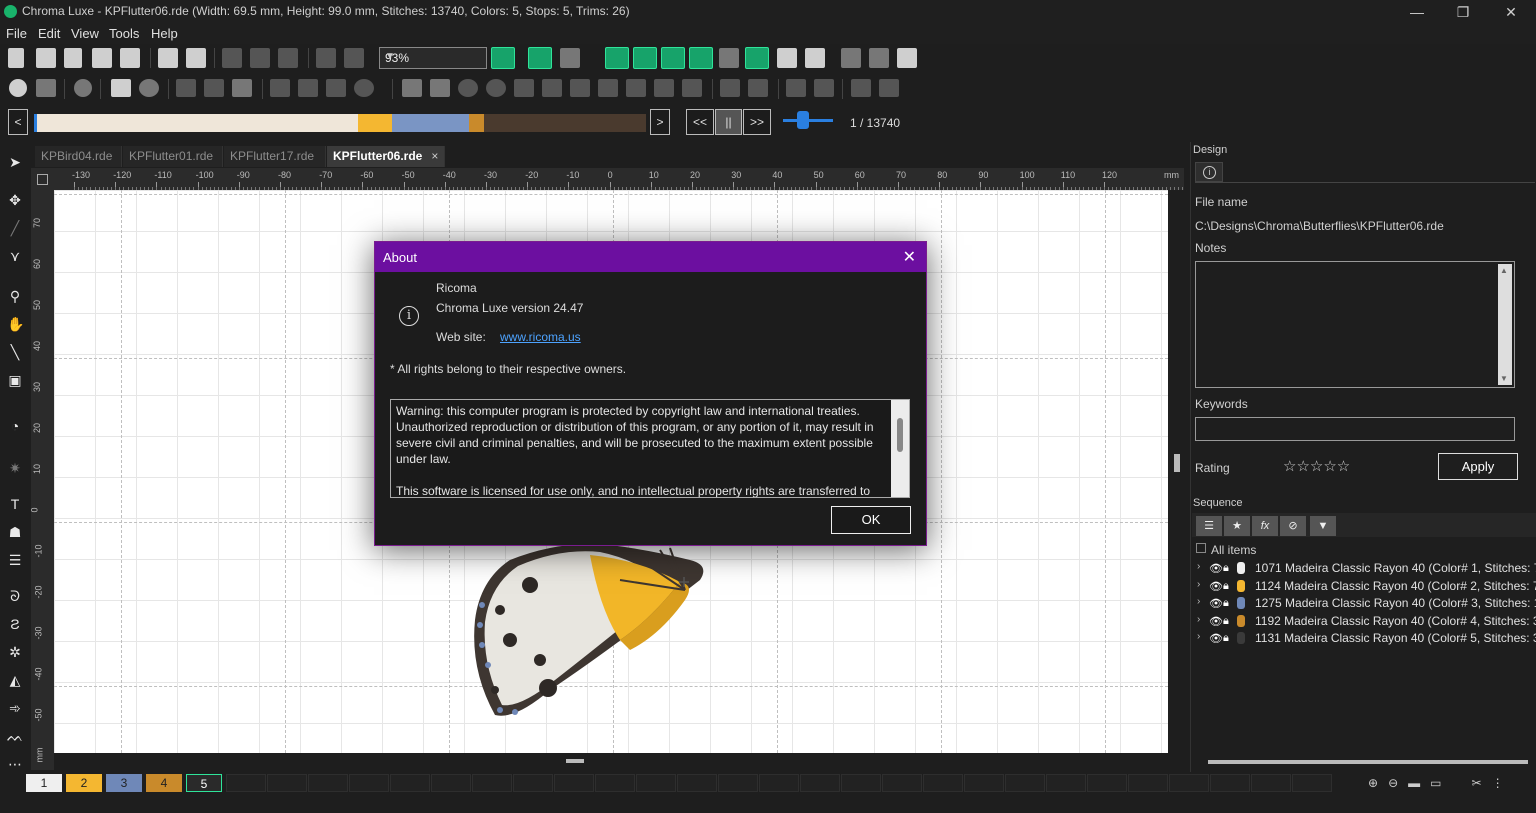  I want to click on copy-icon, so click(260, 58).